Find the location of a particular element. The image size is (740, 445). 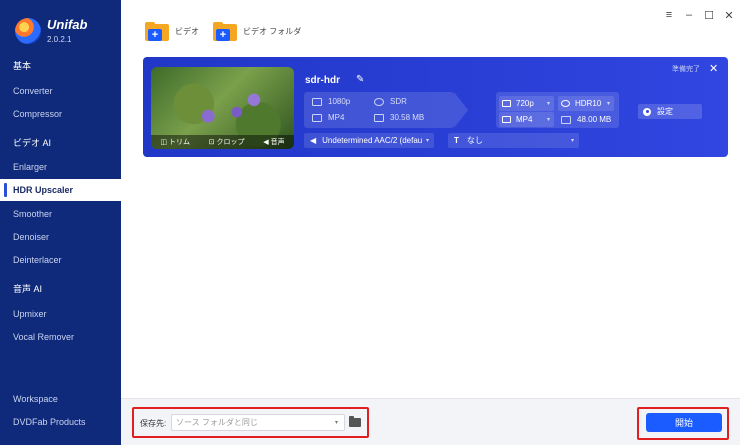

gear-icon is located at coordinates (647, 111).